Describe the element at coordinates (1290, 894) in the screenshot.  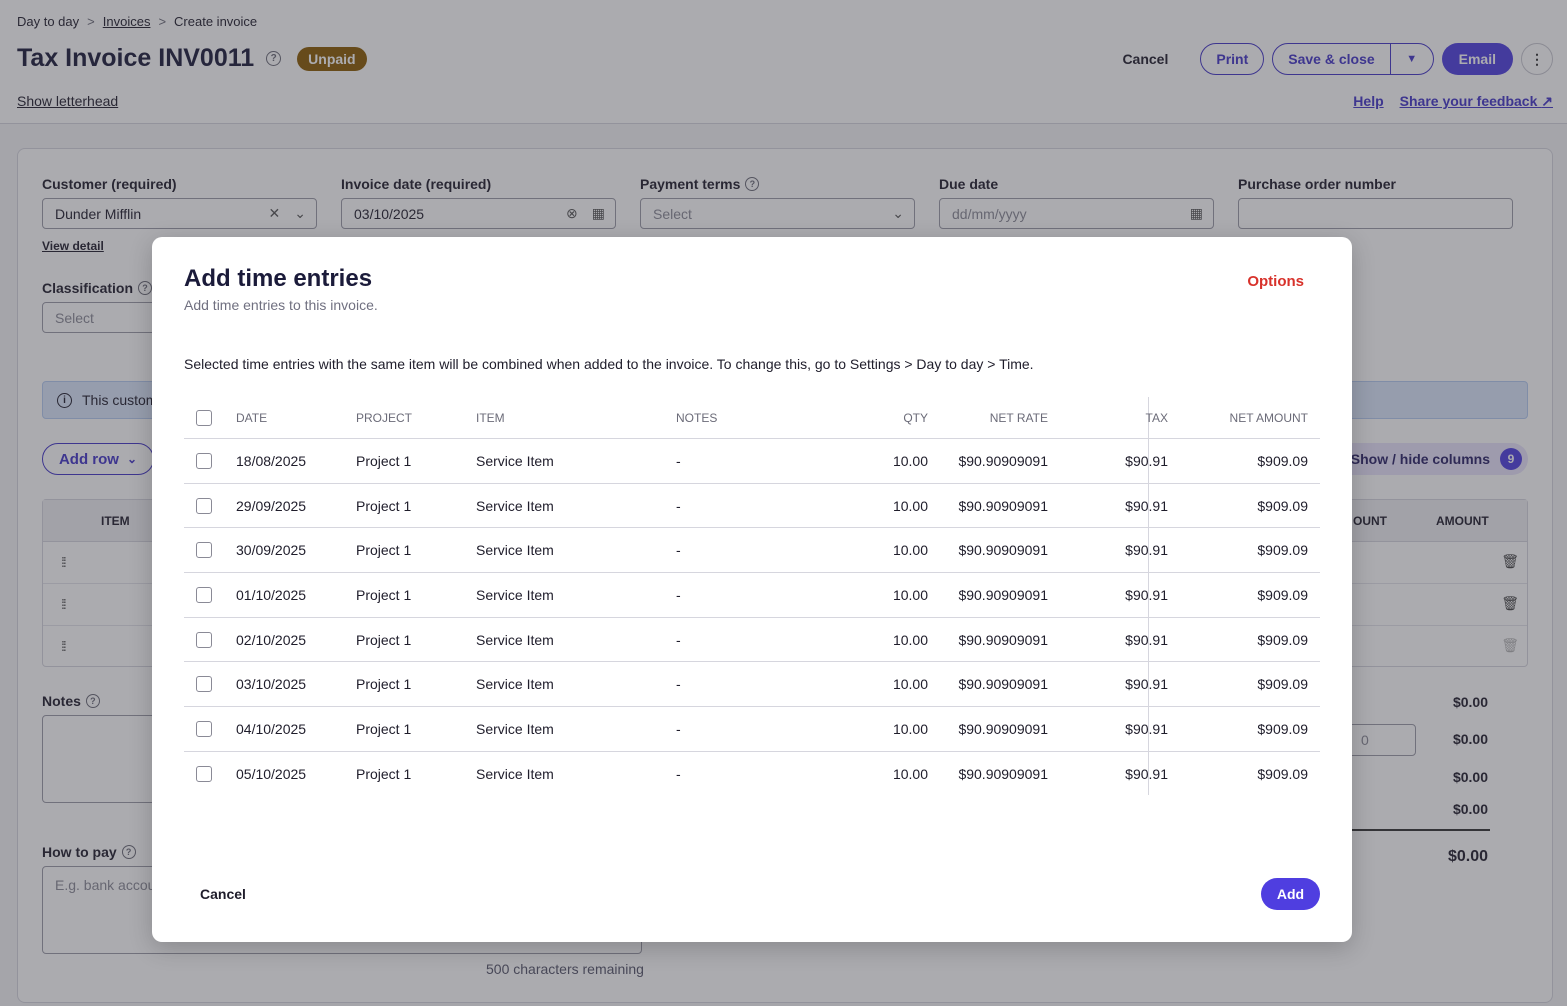
I see `add-button: Add` at that location.